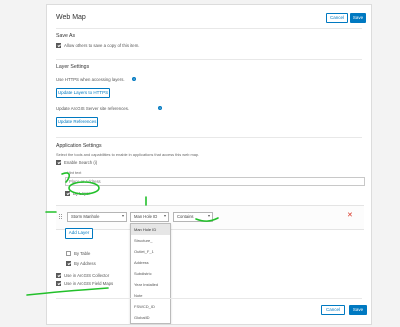 The width and height of the screenshot is (400, 327). I want to click on footer-cancel-button: Cancel, so click(333, 310).